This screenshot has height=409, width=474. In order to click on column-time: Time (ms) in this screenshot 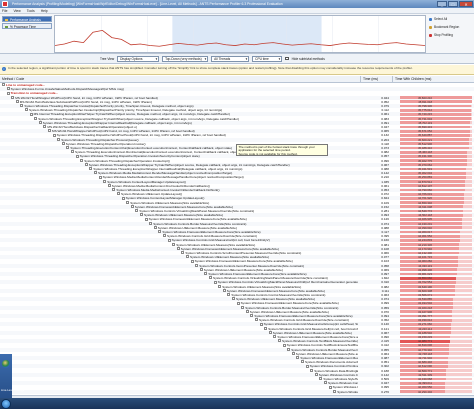, I will do `click(376, 79)`.